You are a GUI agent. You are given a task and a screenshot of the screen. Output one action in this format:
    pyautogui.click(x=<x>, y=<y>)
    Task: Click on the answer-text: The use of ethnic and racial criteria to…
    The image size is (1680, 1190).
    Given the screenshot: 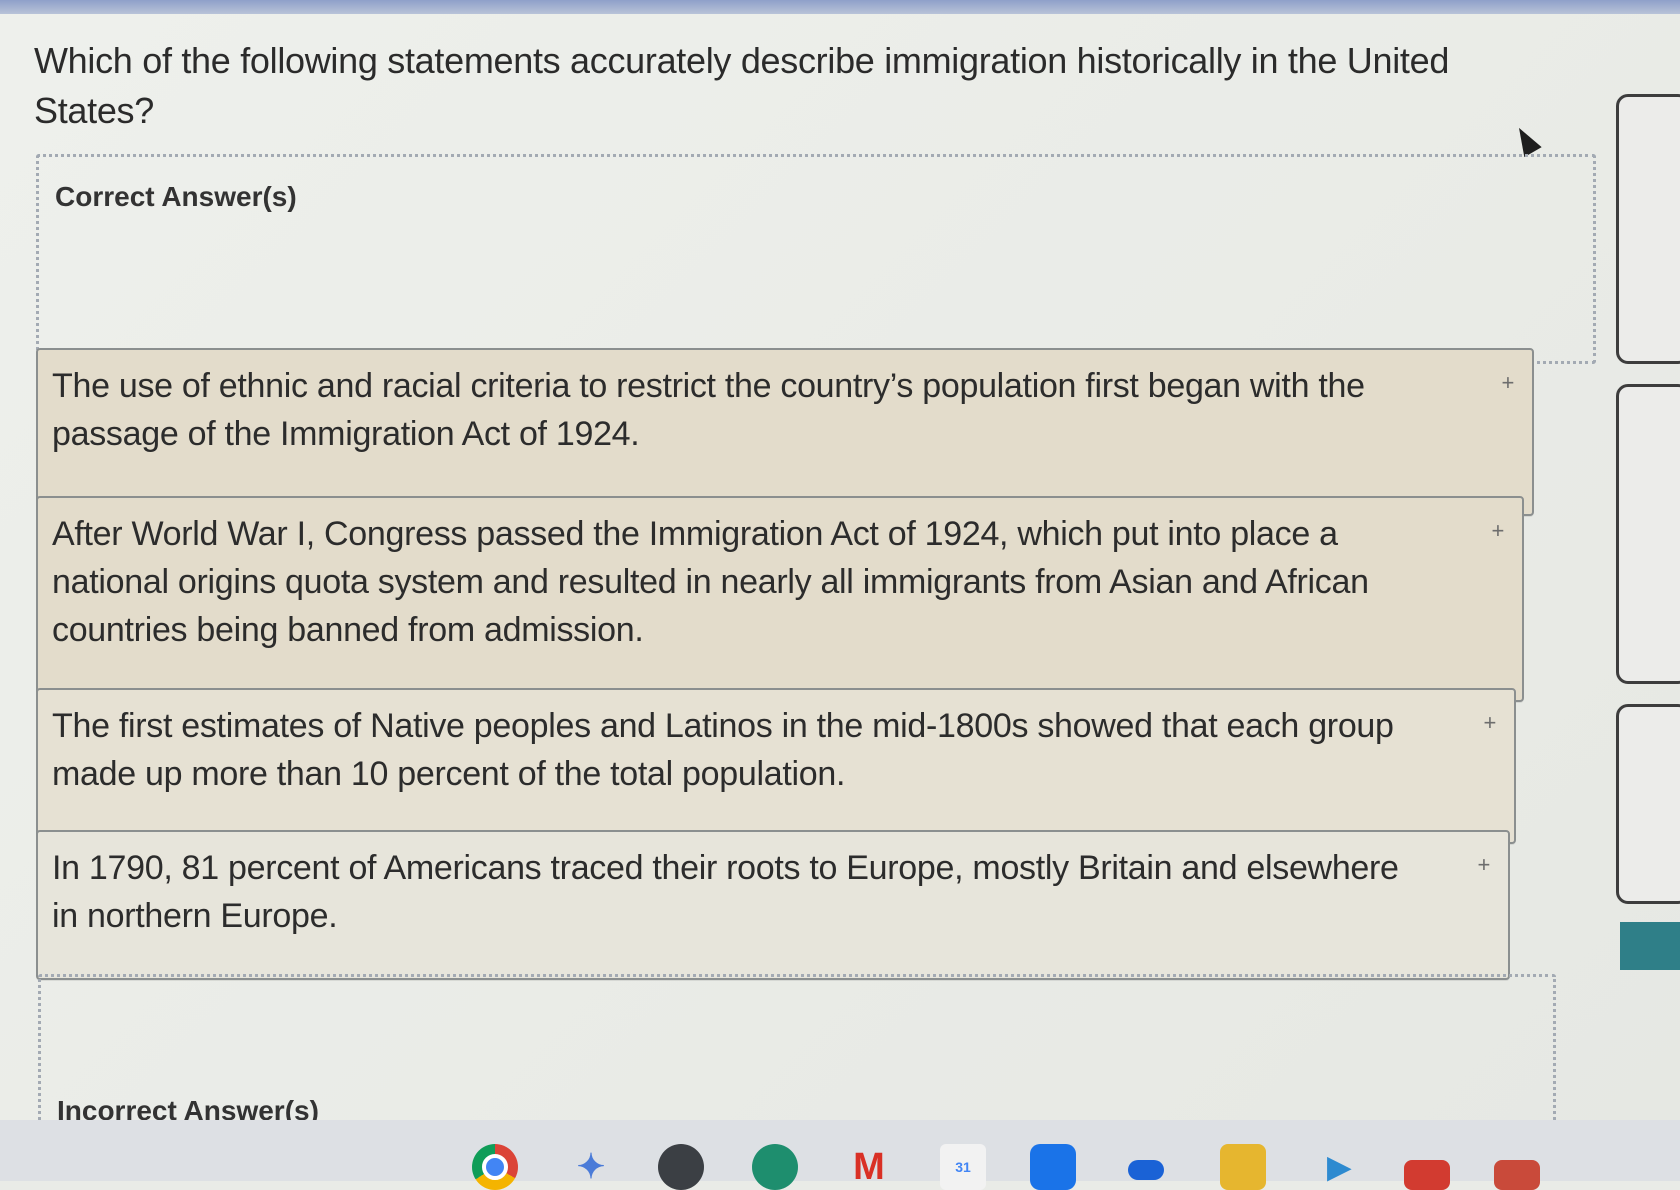 What is the action you would take?
    pyautogui.click(x=708, y=410)
    